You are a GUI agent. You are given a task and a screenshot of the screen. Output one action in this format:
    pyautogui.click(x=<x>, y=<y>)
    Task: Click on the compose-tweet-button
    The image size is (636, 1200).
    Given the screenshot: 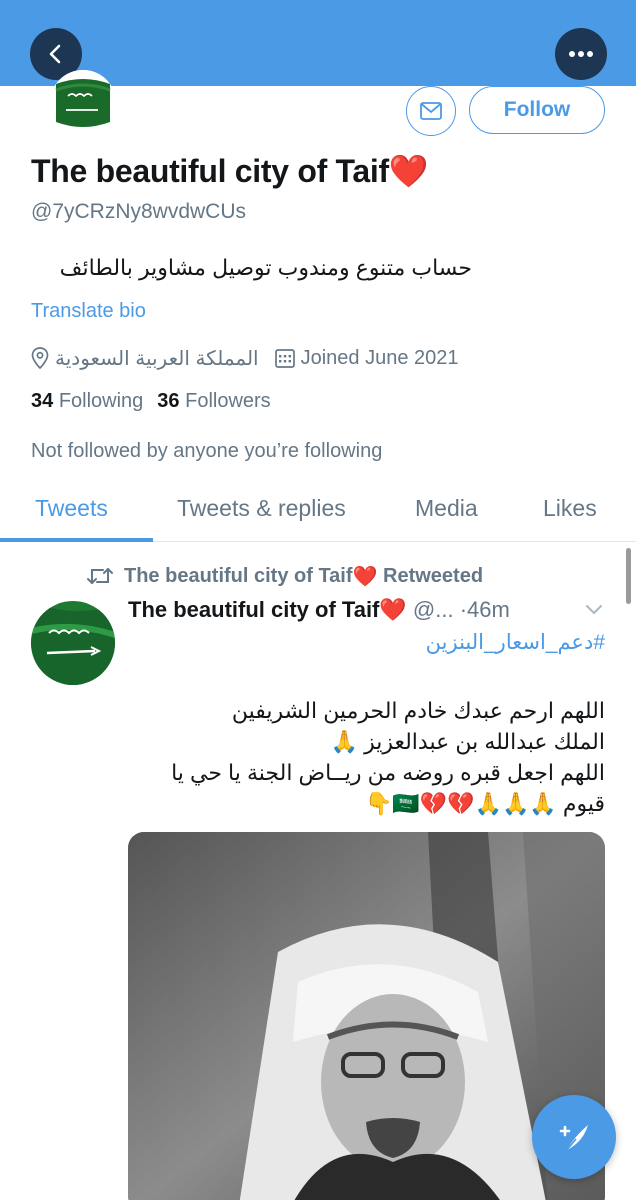 What is the action you would take?
    pyautogui.click(x=574, y=1137)
    